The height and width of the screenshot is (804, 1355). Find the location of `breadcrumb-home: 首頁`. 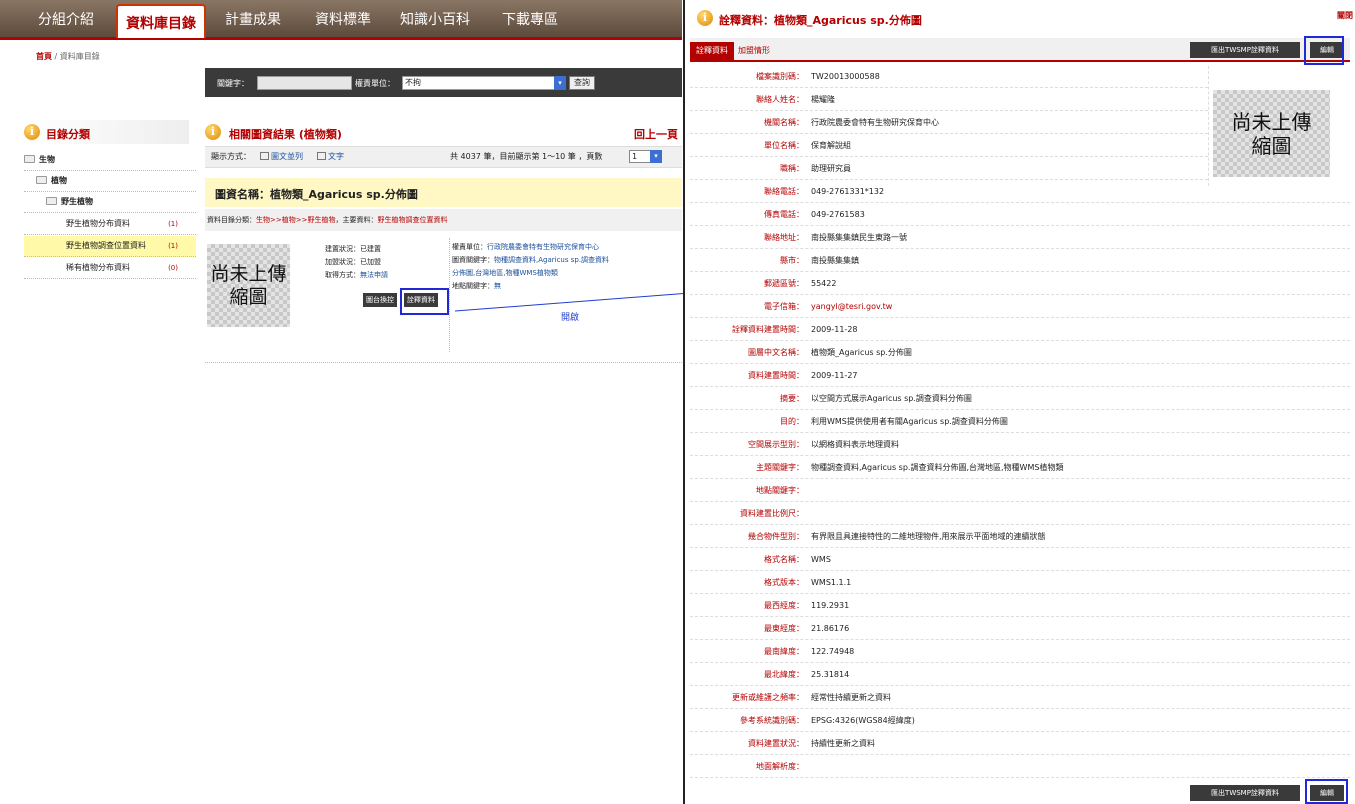

breadcrumb-home: 首頁 is located at coordinates (44, 56).